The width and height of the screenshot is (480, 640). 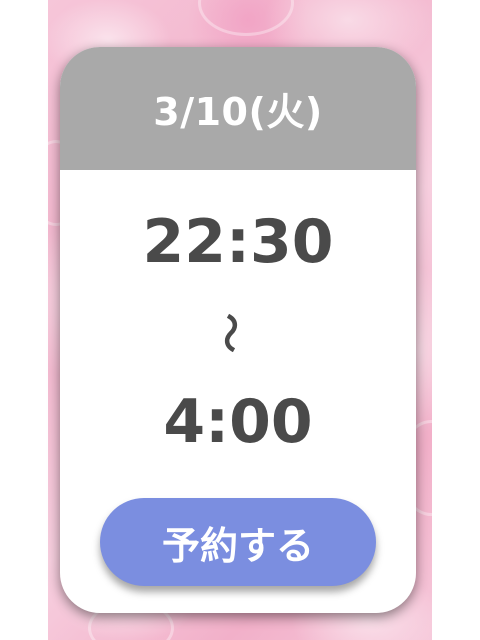 What do you see at coordinates (238, 112) in the screenshot?
I see `date-label: 3/10(火)` at bounding box center [238, 112].